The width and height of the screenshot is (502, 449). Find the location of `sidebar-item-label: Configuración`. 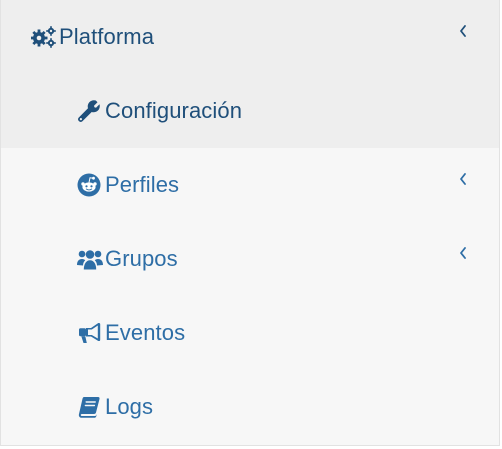

sidebar-item-label: Configuración is located at coordinates (174, 110).